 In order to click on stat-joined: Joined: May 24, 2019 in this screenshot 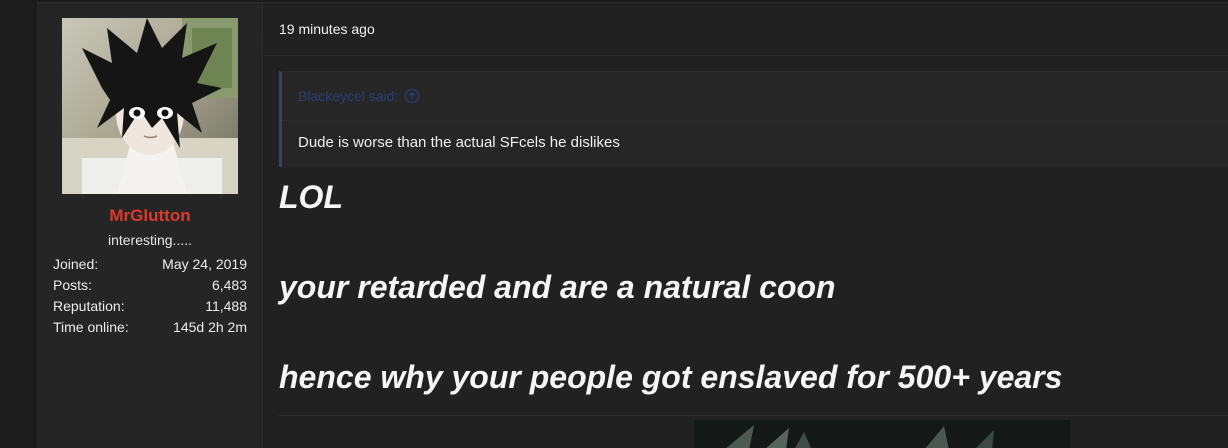, I will do `click(150, 266)`.